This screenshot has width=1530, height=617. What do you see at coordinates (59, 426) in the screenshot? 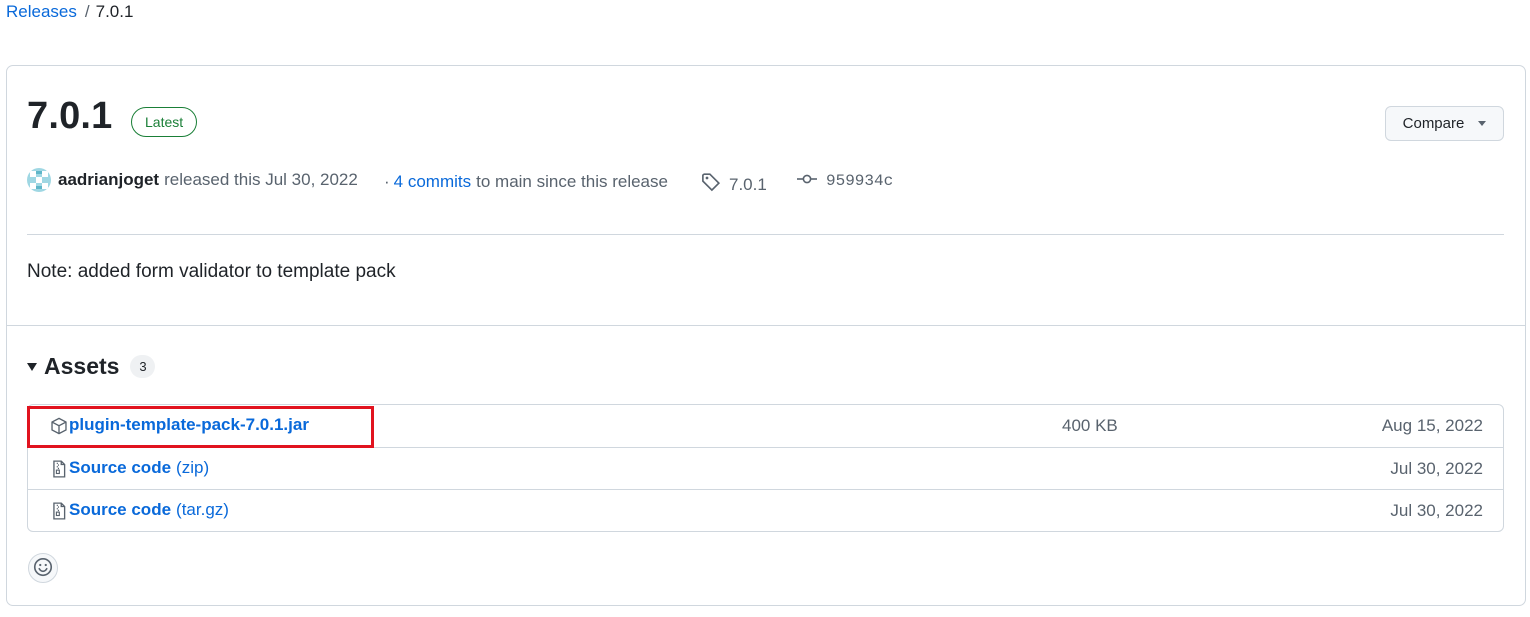
I see `package-icon` at bounding box center [59, 426].